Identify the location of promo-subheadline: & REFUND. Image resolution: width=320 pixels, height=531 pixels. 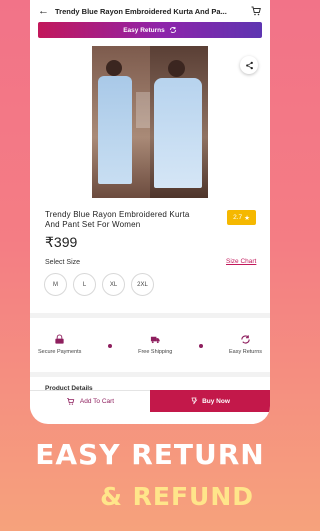
(177, 496).